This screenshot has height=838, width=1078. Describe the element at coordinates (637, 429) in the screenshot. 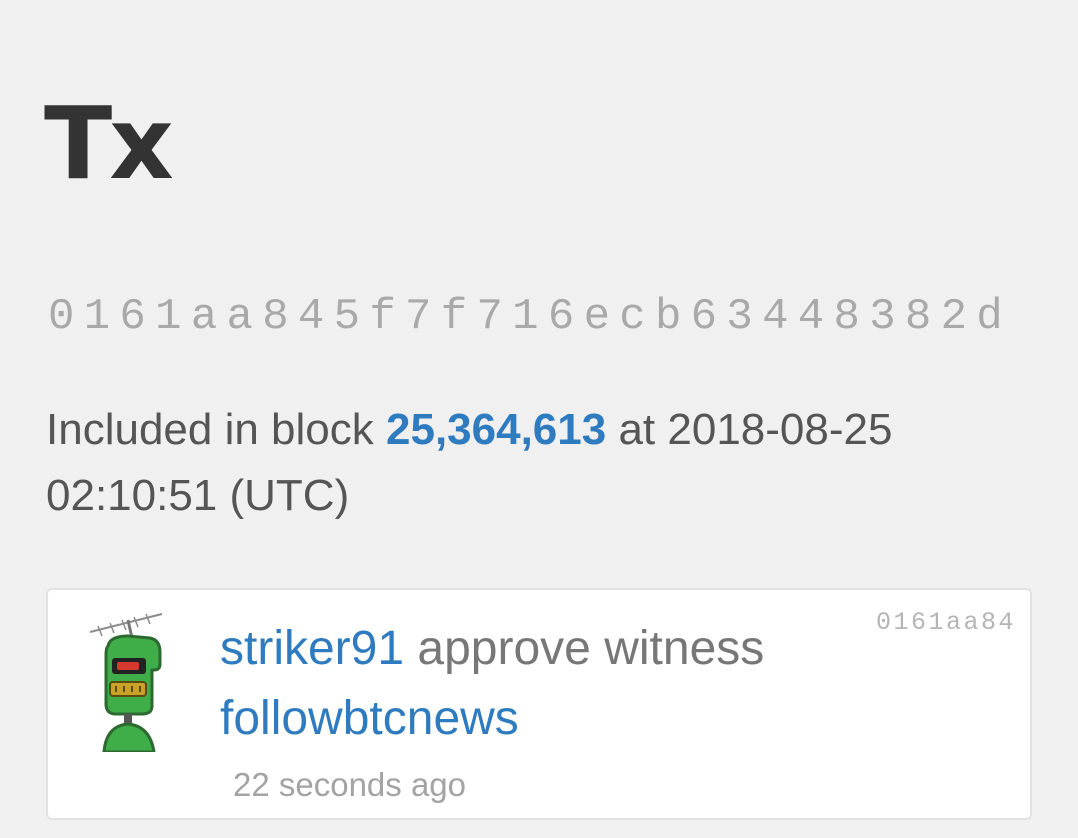

I see `at-label: at` at that location.